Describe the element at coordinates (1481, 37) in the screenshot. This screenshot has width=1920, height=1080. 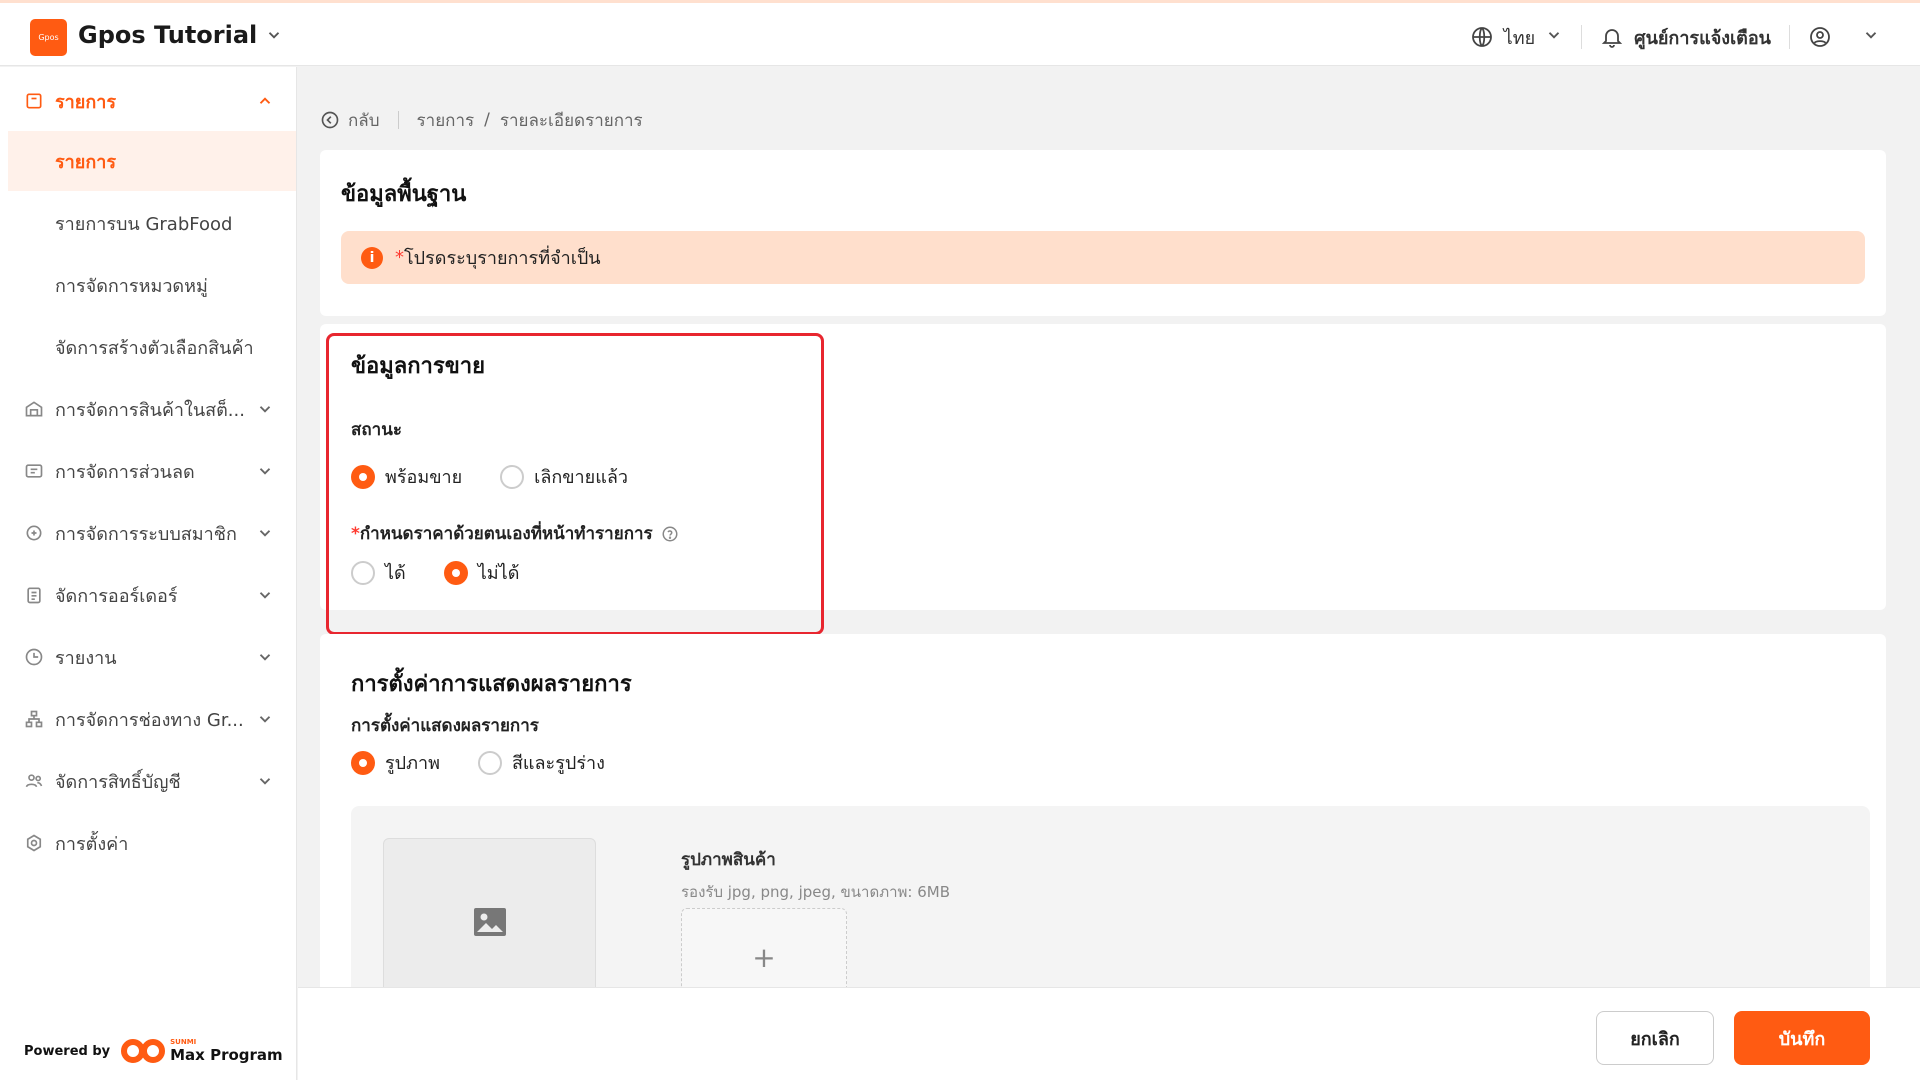
I see `globe-icon` at that location.